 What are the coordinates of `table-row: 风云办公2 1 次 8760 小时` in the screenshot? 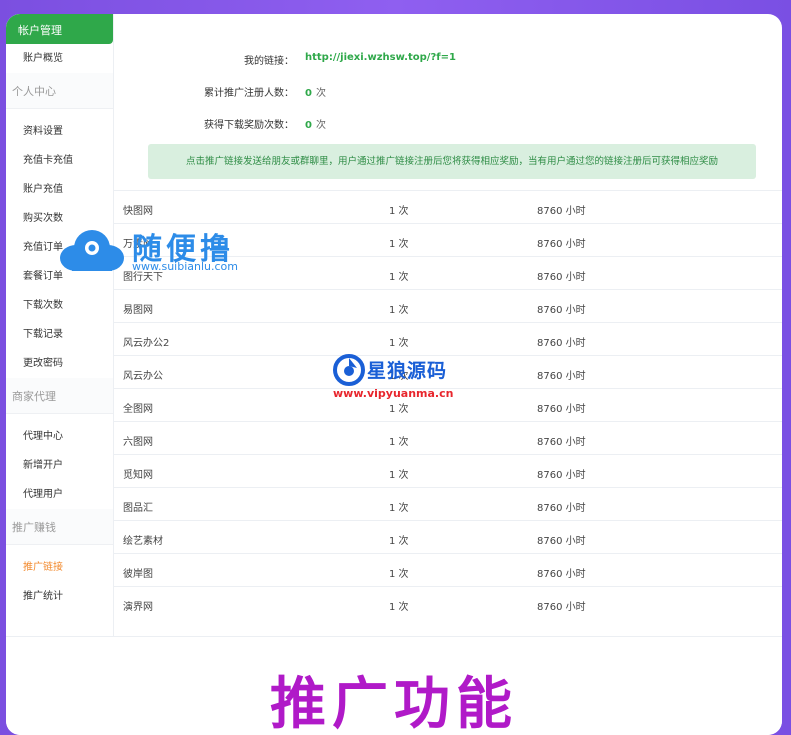 It's located at (448, 338).